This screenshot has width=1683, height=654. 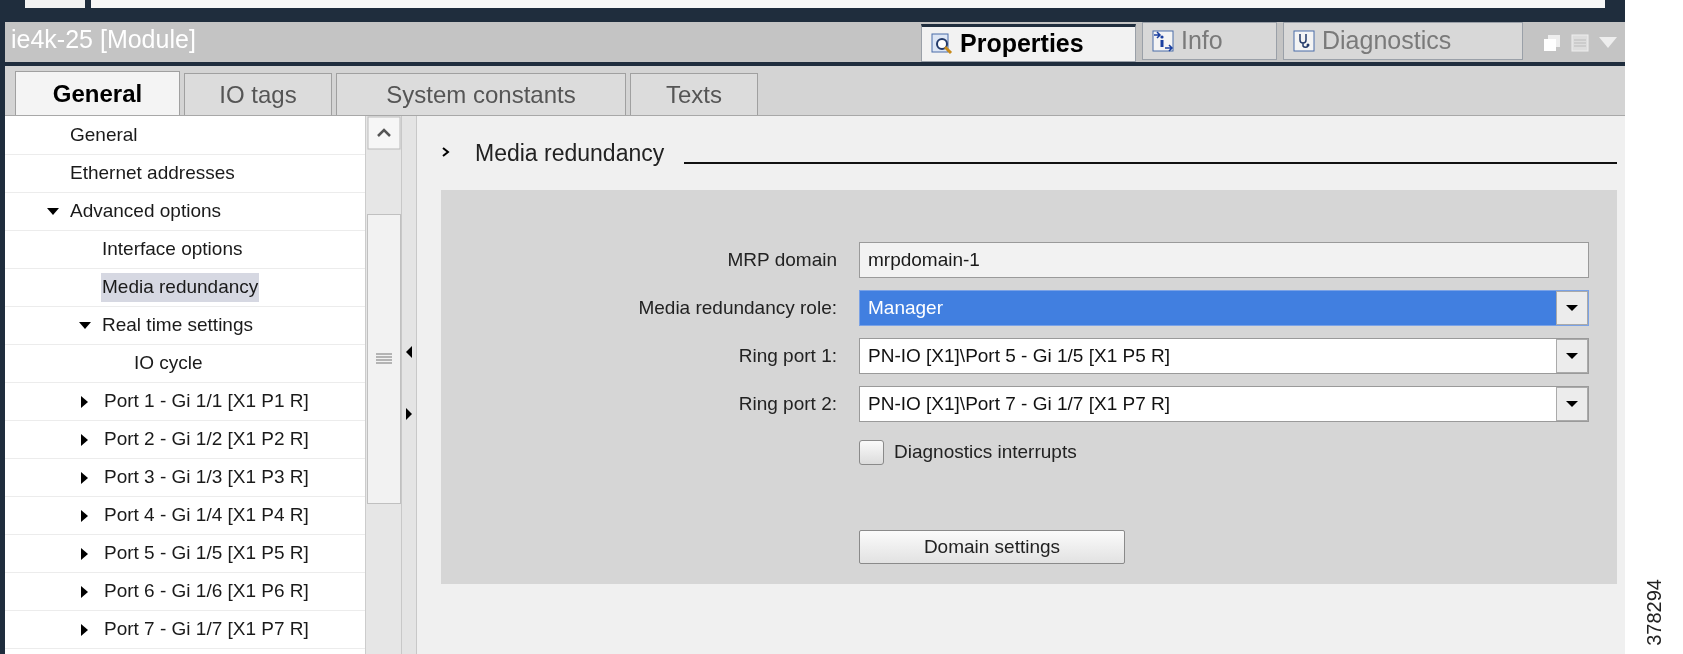 What do you see at coordinates (1224, 308) in the screenshot?
I see `dropdown: Manager` at bounding box center [1224, 308].